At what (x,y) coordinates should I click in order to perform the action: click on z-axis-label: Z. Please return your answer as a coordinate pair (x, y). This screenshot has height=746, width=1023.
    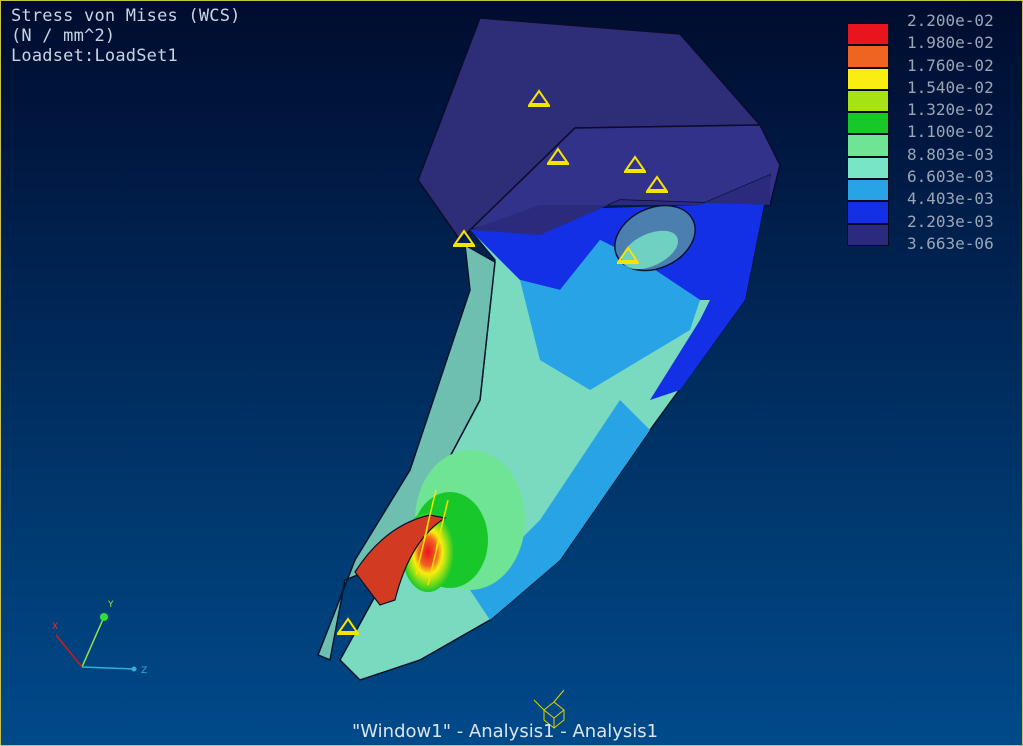
    Looking at the image, I should click on (144, 671).